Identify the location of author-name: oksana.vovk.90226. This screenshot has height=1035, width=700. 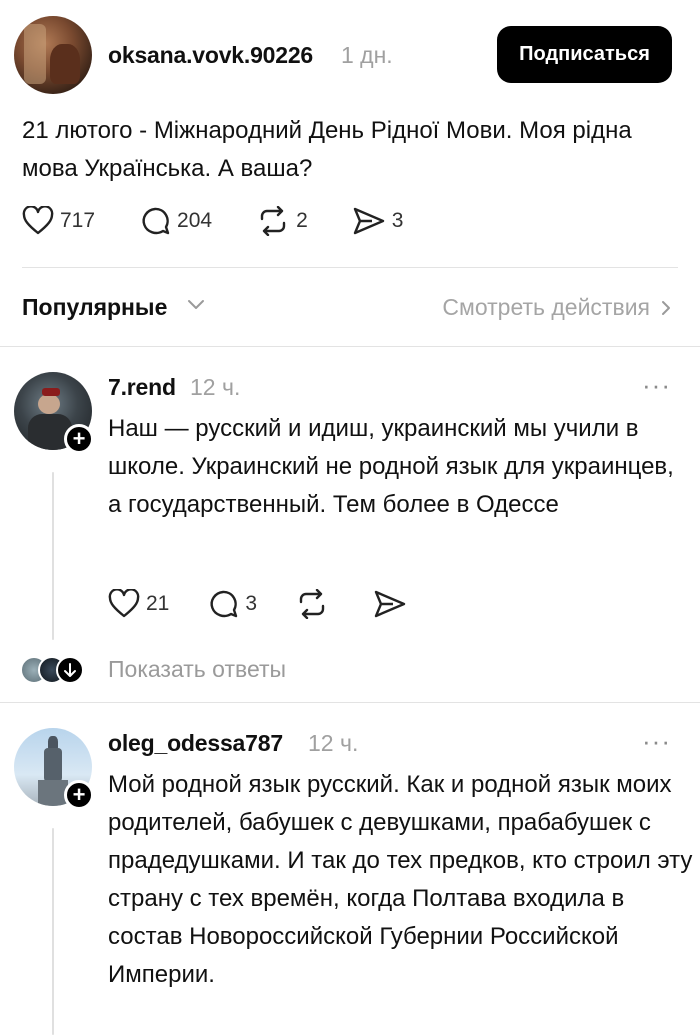
(210, 55).